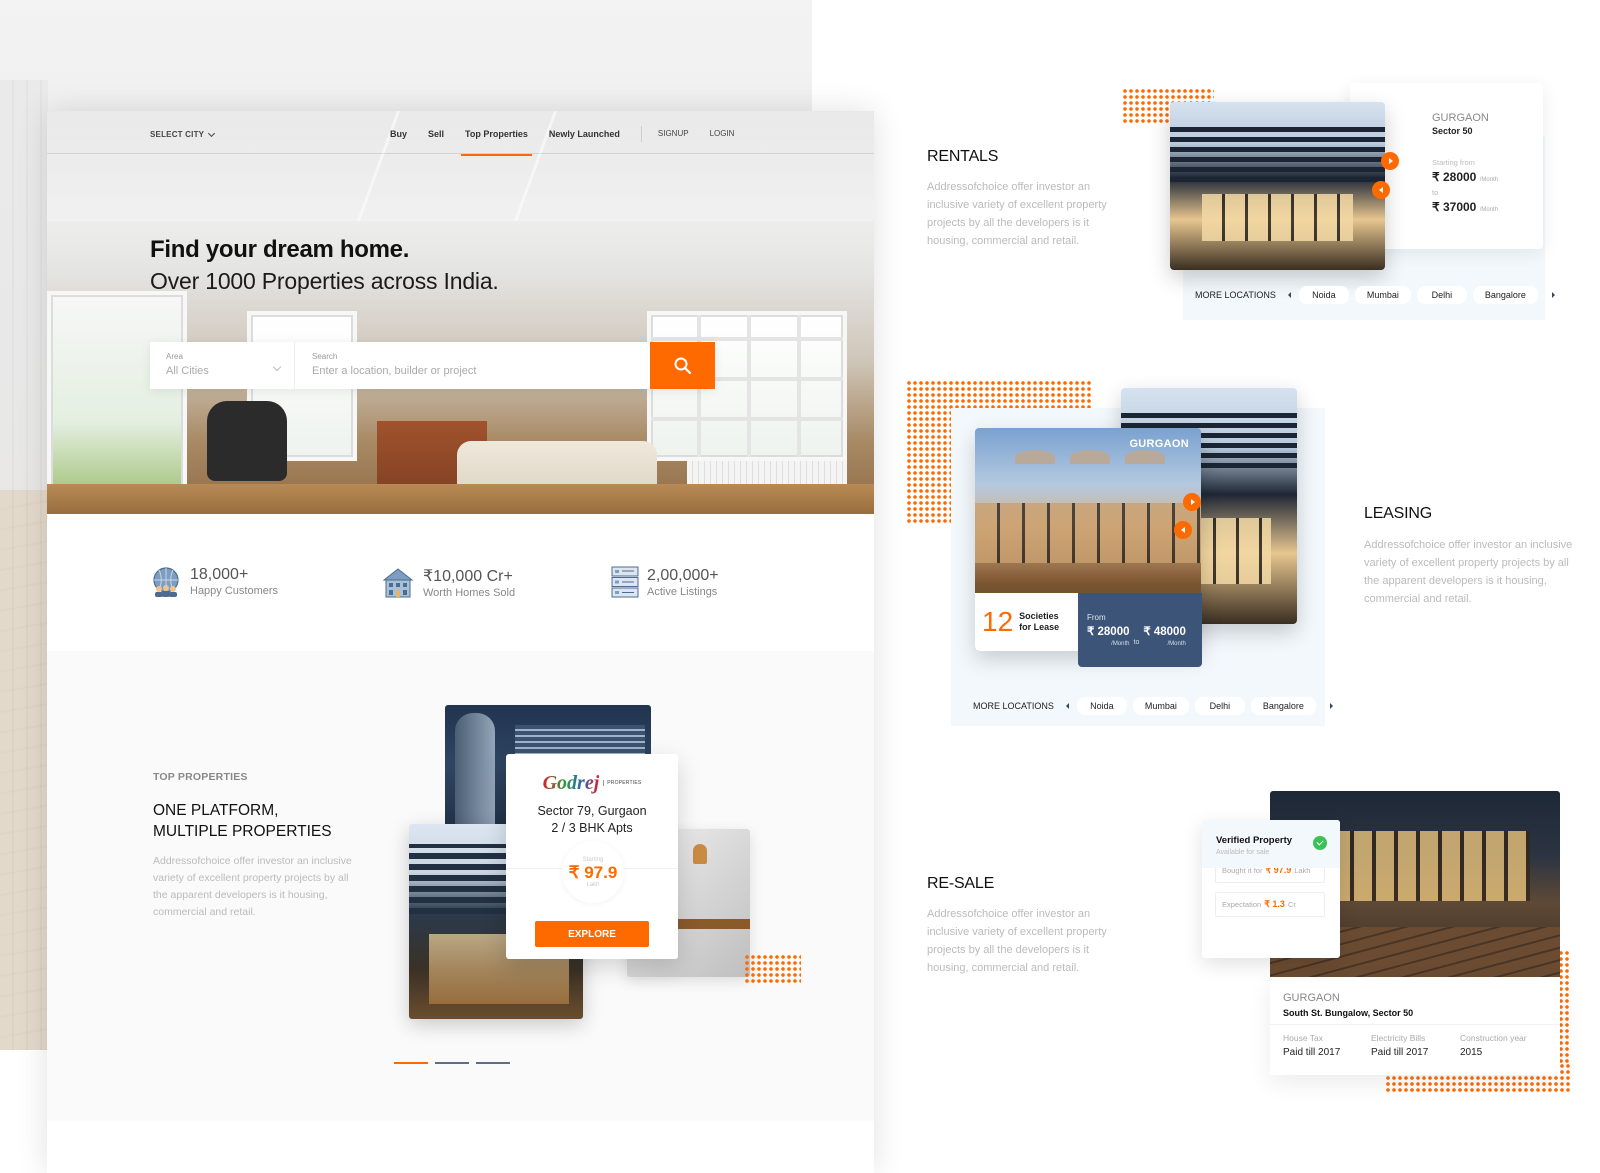 Image resolution: width=1600 pixels, height=1173 pixels. What do you see at coordinates (682, 591) in the screenshot?
I see `stat-caption: Active Listings` at bounding box center [682, 591].